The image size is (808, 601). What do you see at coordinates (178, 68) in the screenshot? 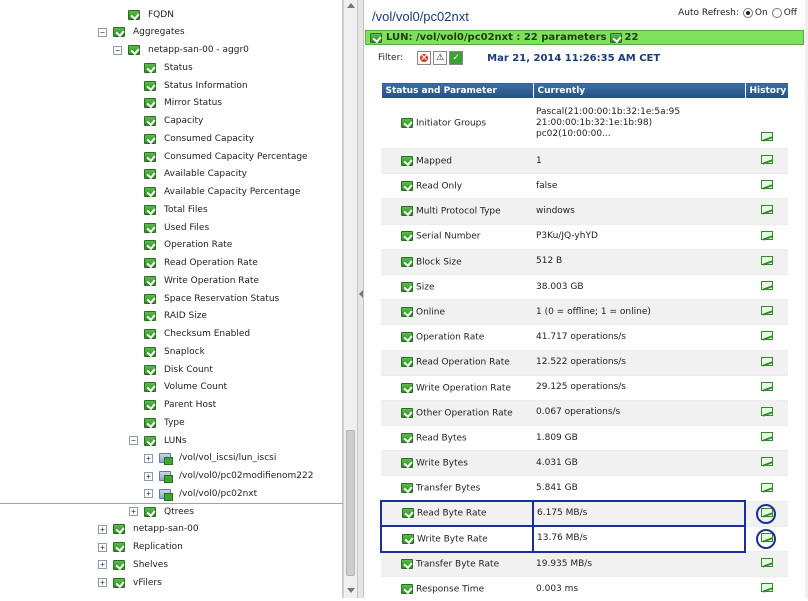
I see `tree-item-label: Status` at bounding box center [178, 68].